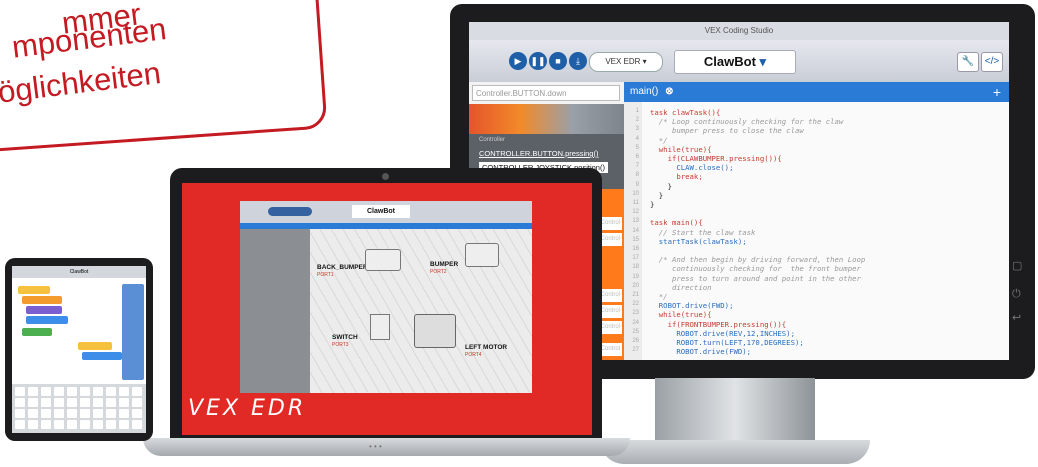  I want to click on bumper-port: PORT2, so click(438, 272).